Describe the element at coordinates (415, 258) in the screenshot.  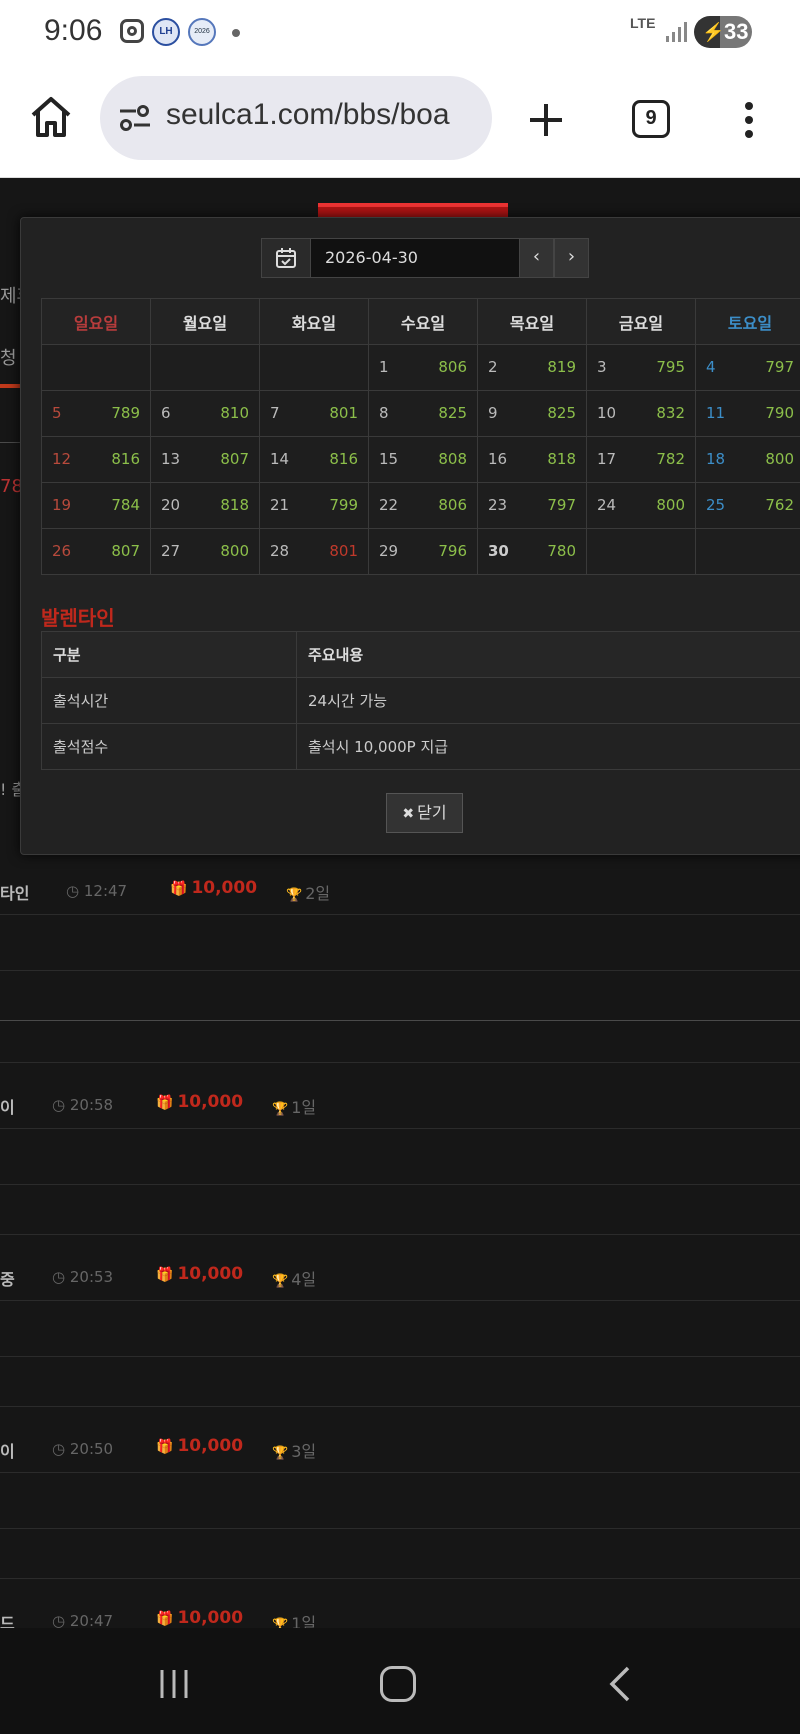
I see `date-field: 2026-04-30` at that location.